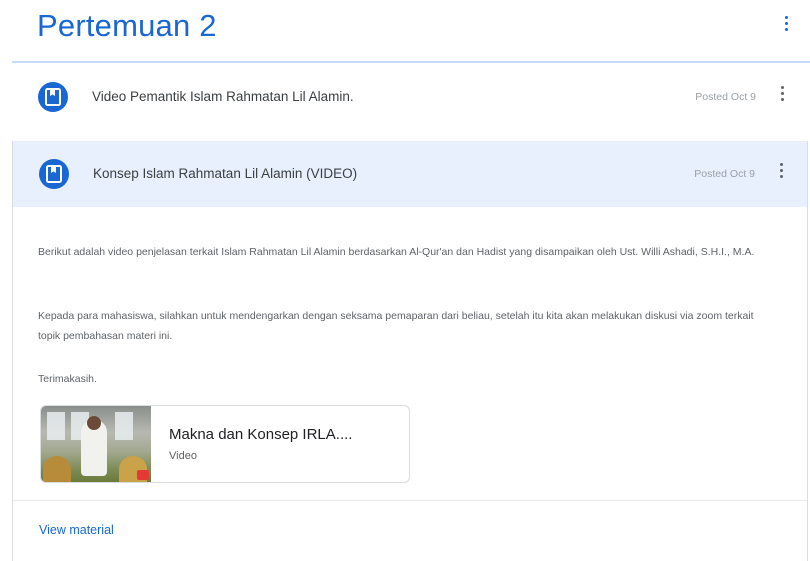 This screenshot has height=561, width=810. Describe the element at coordinates (225, 173) in the screenshot. I see `material-title: Konsep Islam Rahmatan Lil Alamin (VIDEO)` at that location.